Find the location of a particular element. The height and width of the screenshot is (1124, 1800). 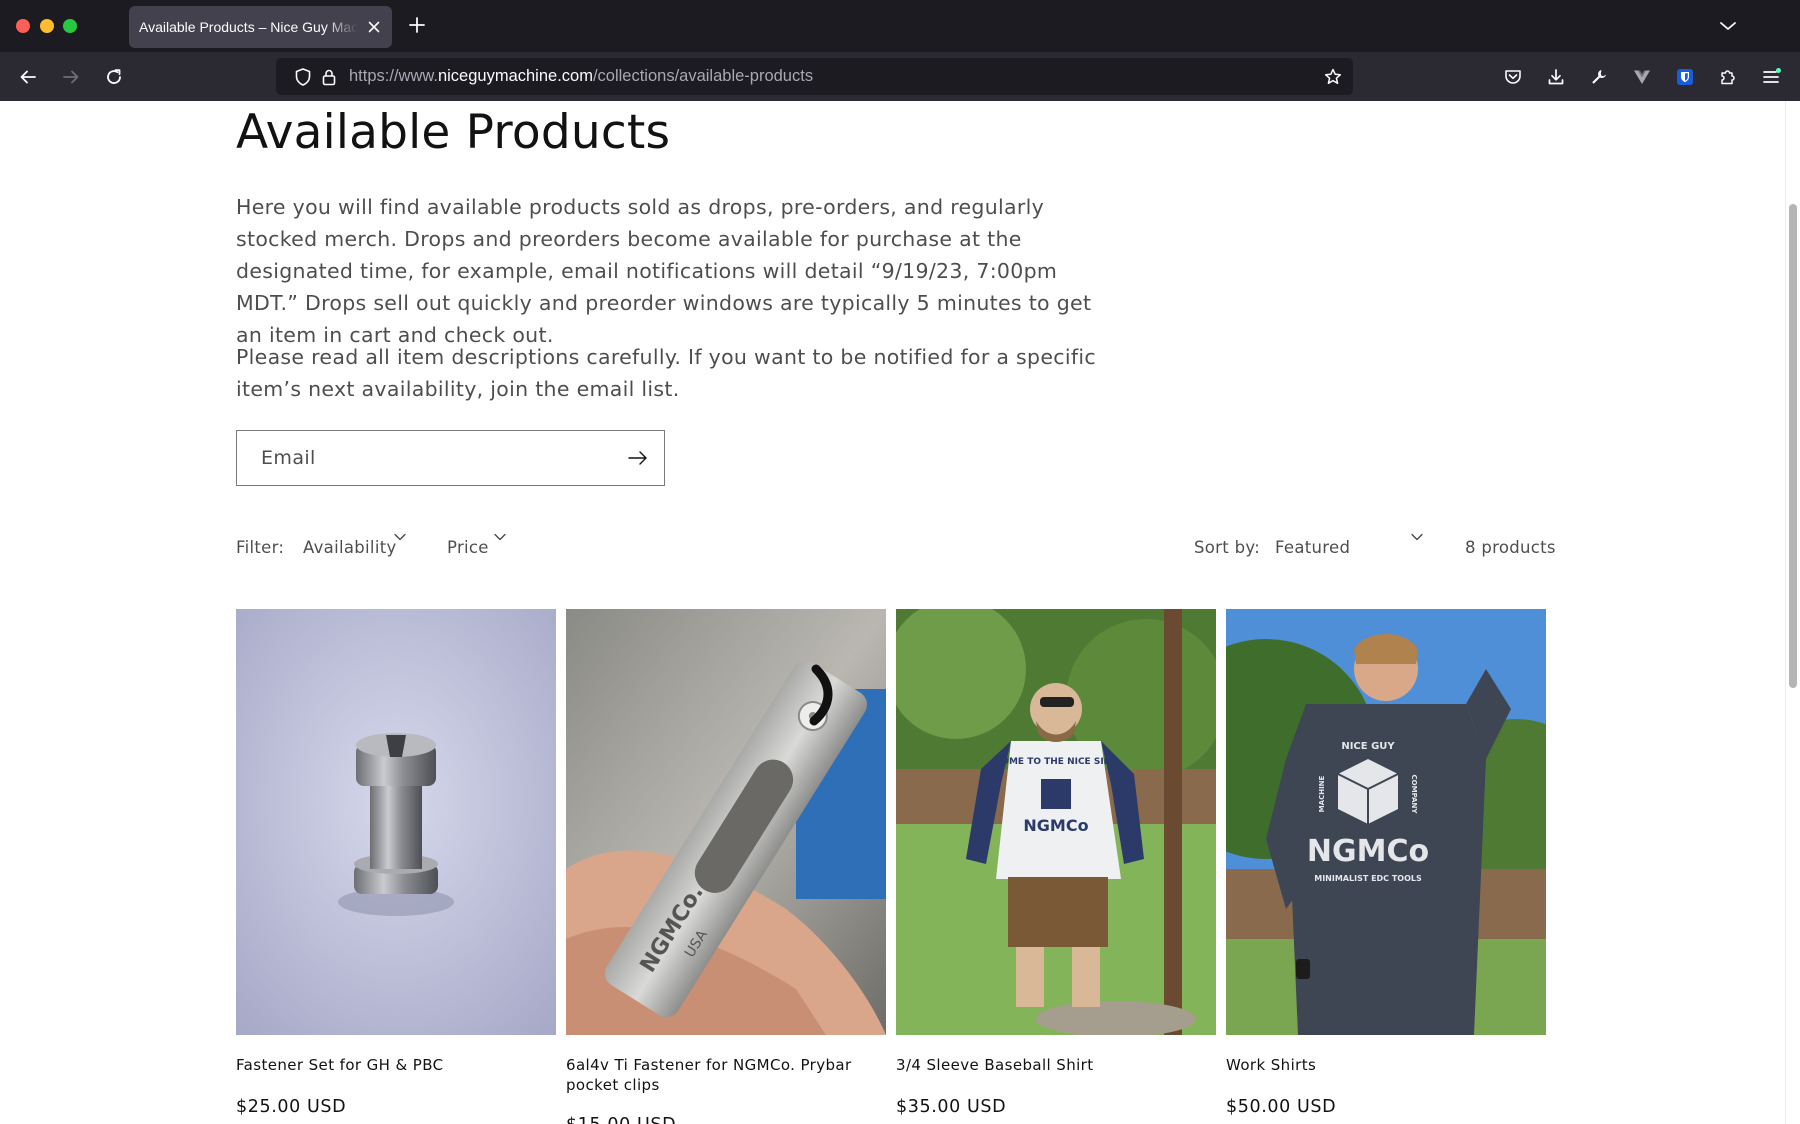

reload-icon is located at coordinates (114, 77).